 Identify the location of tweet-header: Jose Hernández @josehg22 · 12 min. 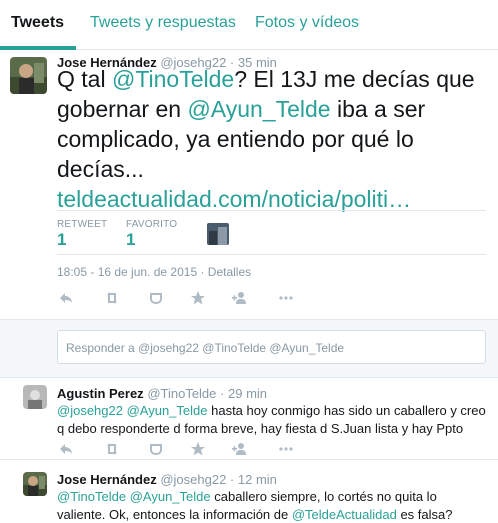
(167, 479).